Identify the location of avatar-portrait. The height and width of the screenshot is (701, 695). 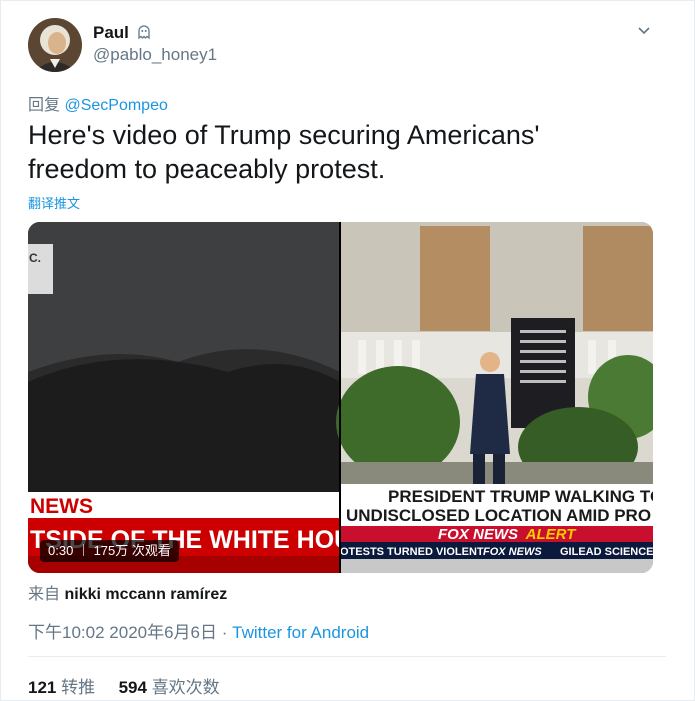
(55, 45).